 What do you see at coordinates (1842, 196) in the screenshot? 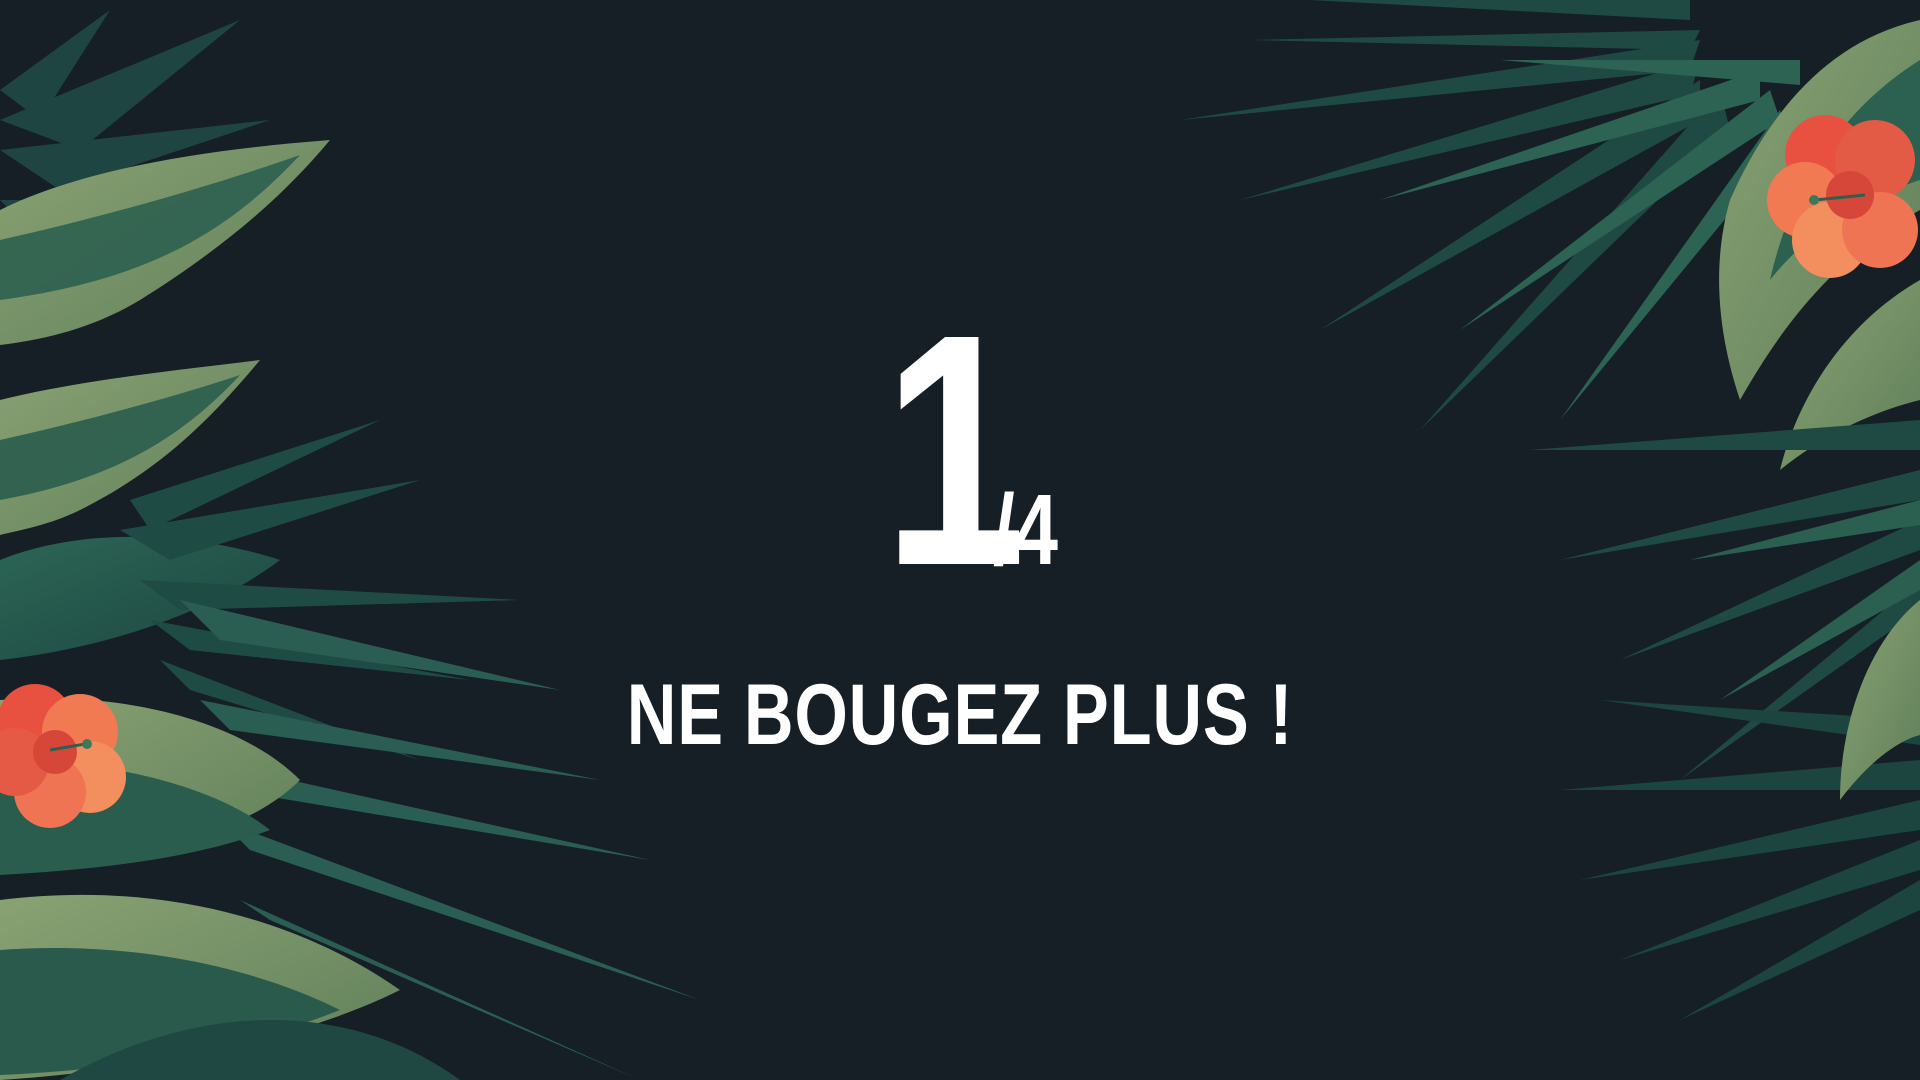
I see `hibiscus-flower-right` at bounding box center [1842, 196].